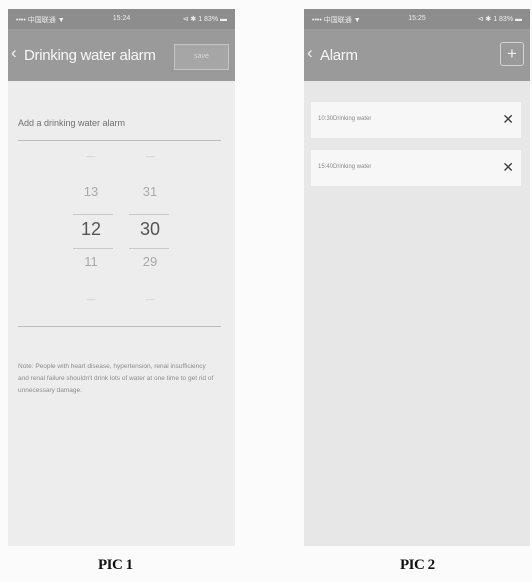 The width and height of the screenshot is (532, 582). I want to click on hour-picker: — 13 12 11 —, so click(91, 233).